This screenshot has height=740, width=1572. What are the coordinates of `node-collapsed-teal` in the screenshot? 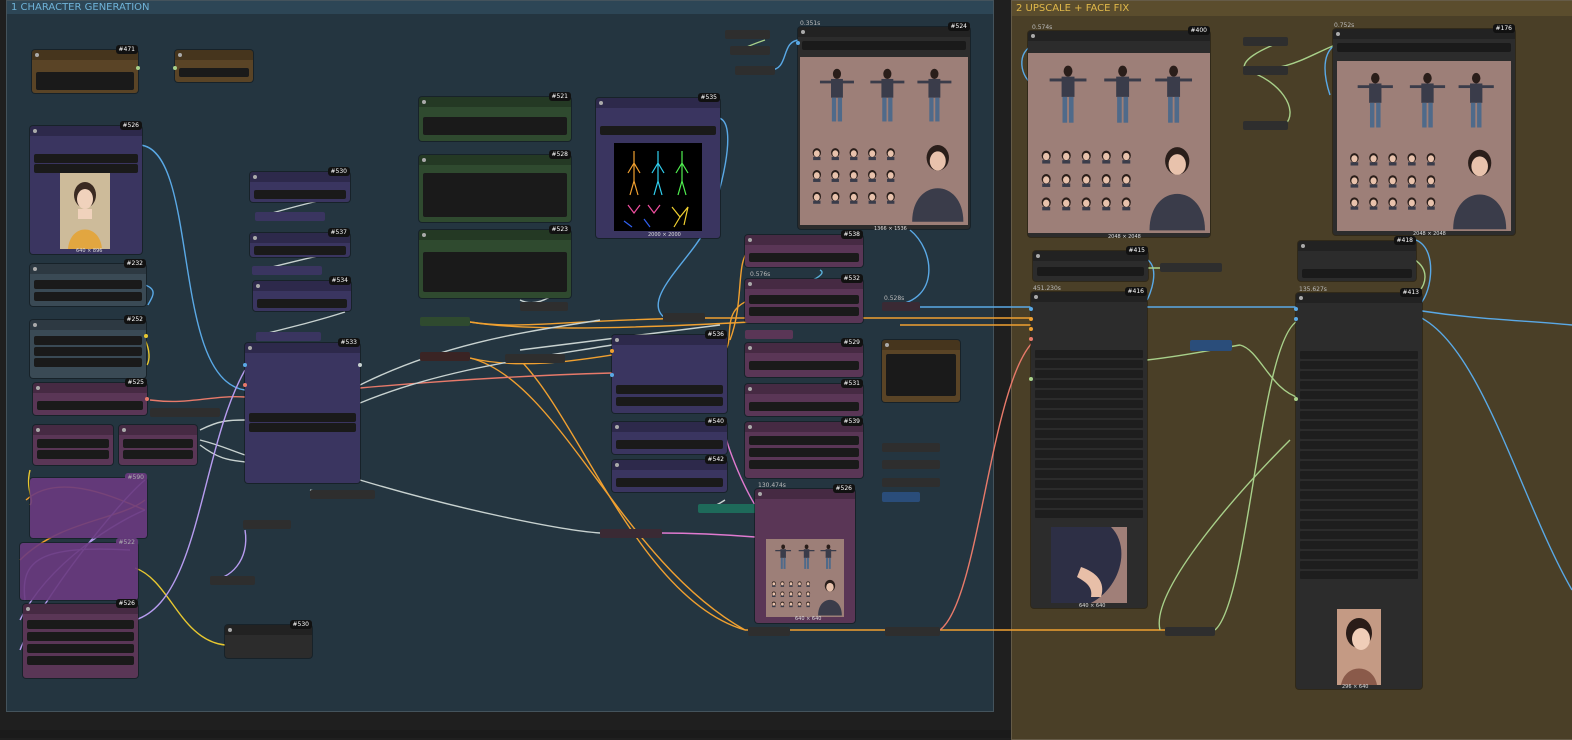 It's located at (727, 508).